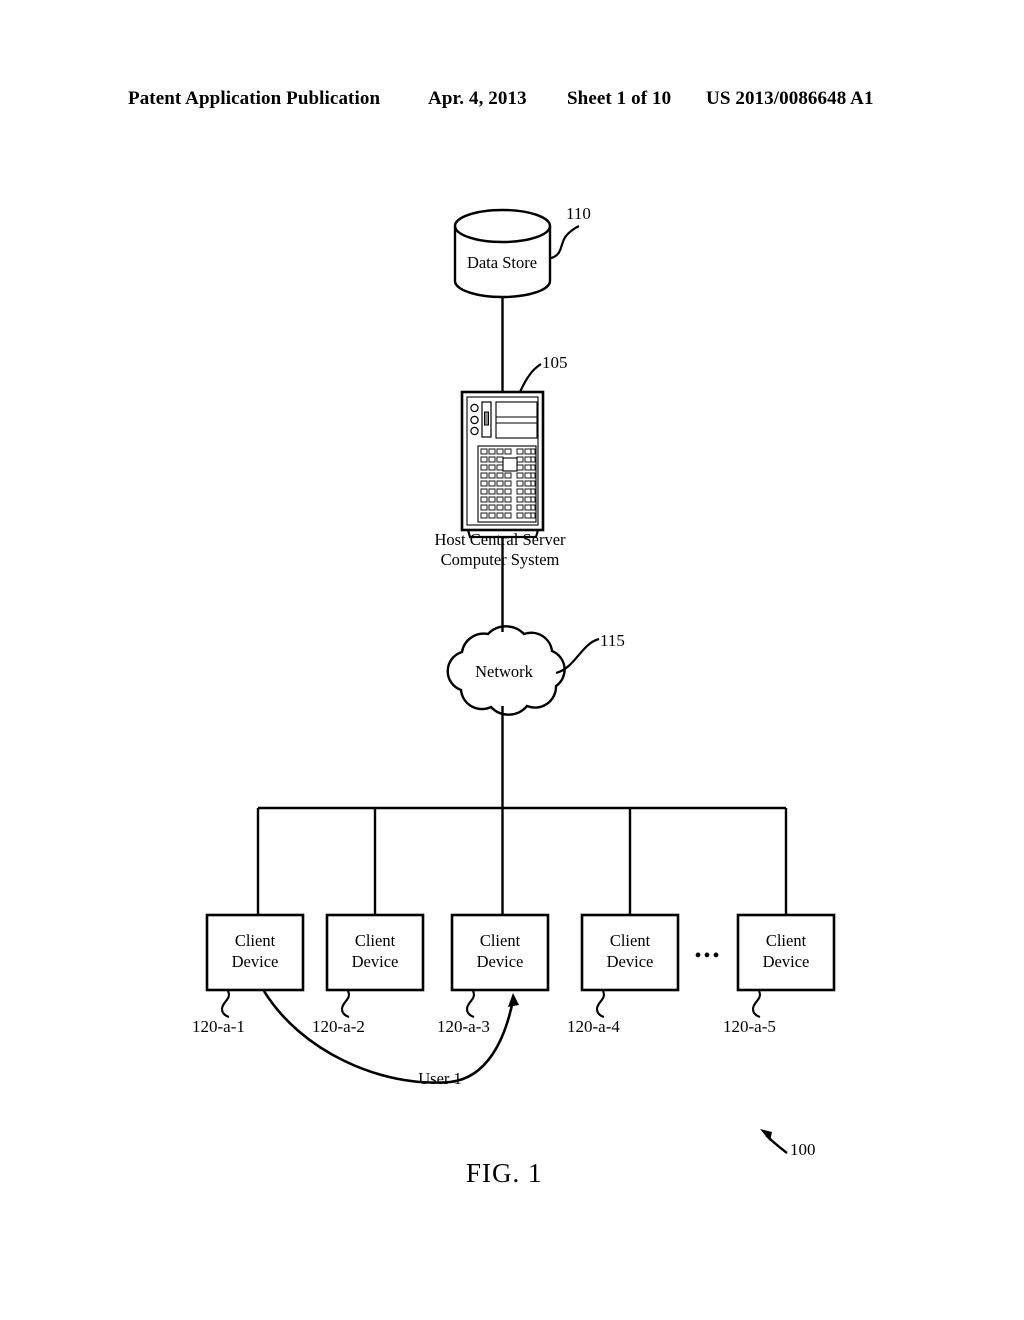  What do you see at coordinates (555, 362) in the screenshot?
I see `ref-105: 105` at bounding box center [555, 362].